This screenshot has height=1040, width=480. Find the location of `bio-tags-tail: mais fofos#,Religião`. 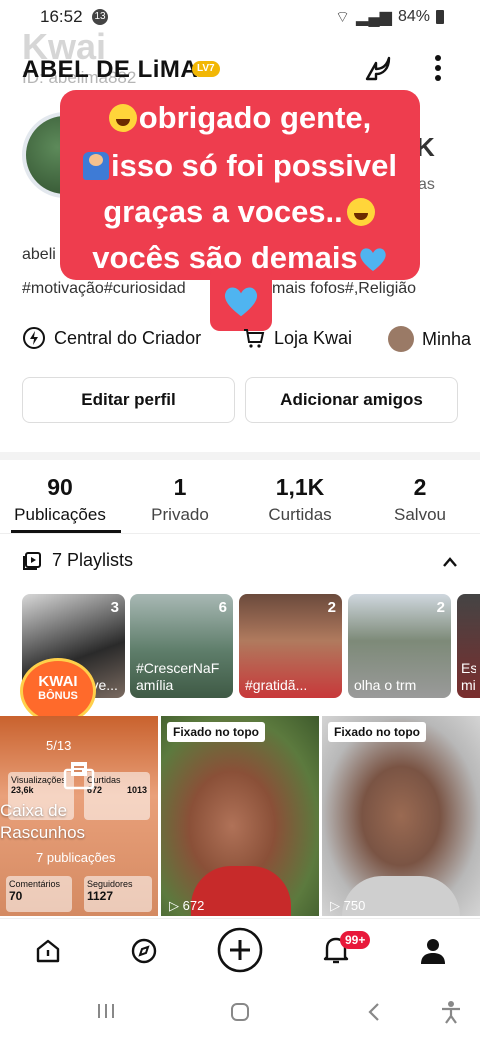

bio-tags-tail: mais fofos#,Religião is located at coordinates (344, 288).